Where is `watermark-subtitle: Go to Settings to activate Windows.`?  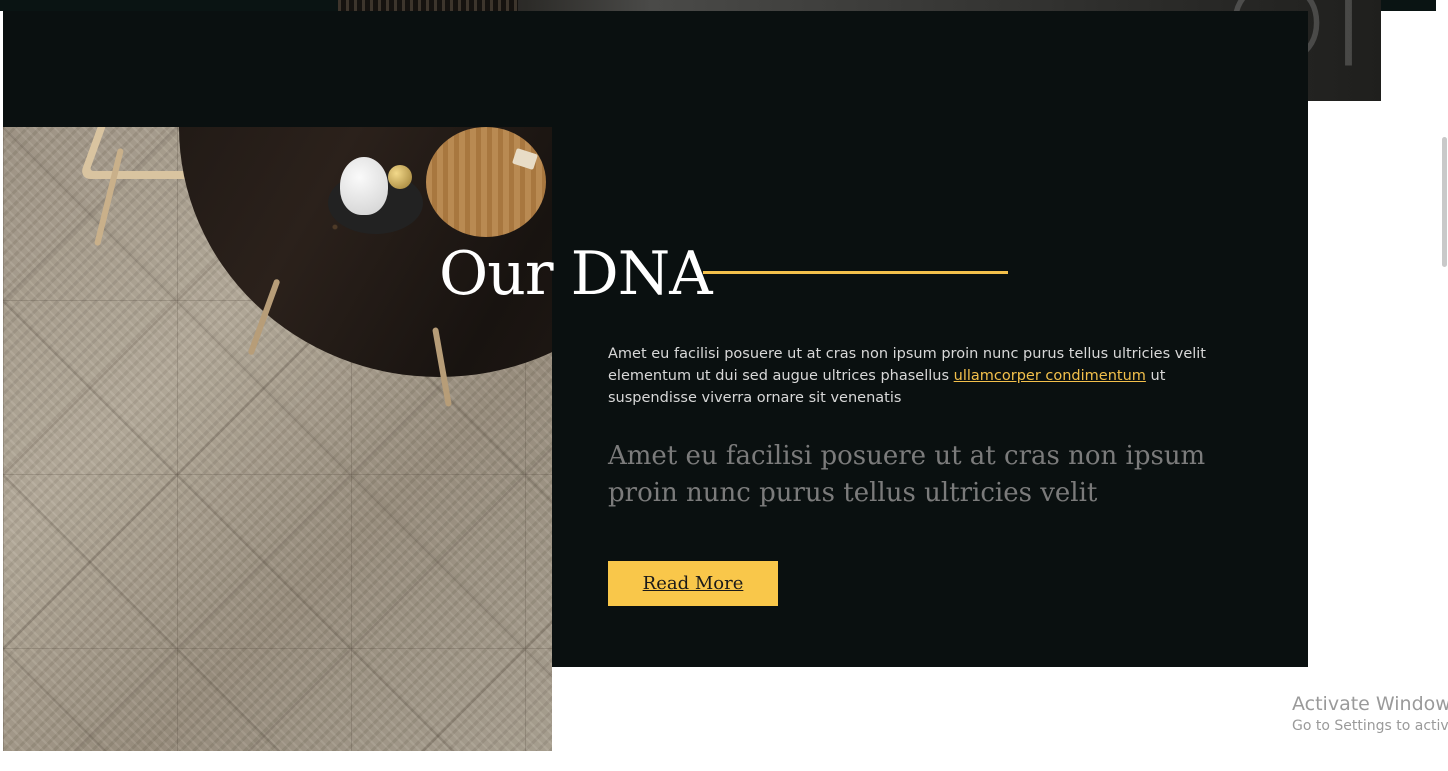
watermark-subtitle: Go to Settings to activate Windows. is located at coordinates (1370, 726).